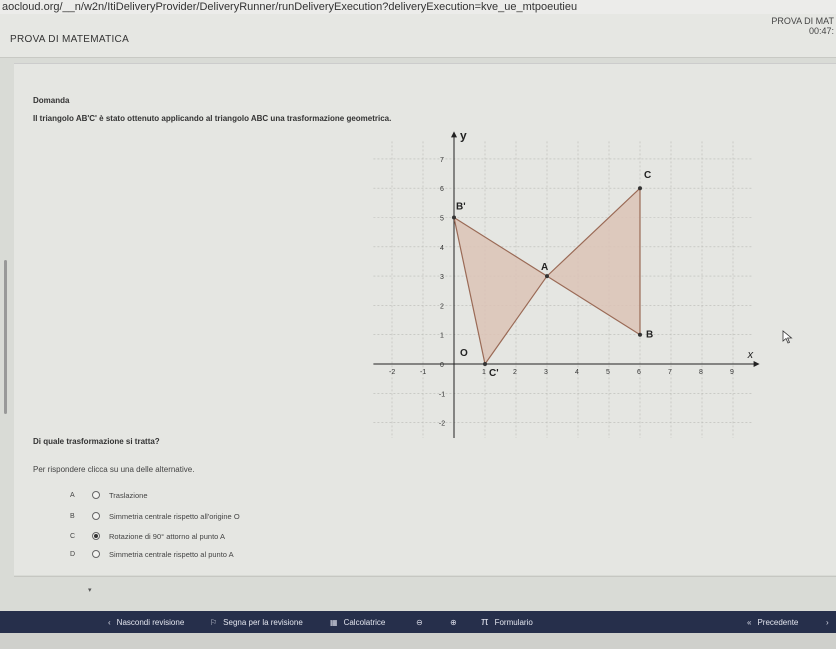 The height and width of the screenshot is (649, 836). Describe the element at coordinates (70, 39) in the screenshot. I see `test-title: PROVA DI MATEMATICA` at that location.